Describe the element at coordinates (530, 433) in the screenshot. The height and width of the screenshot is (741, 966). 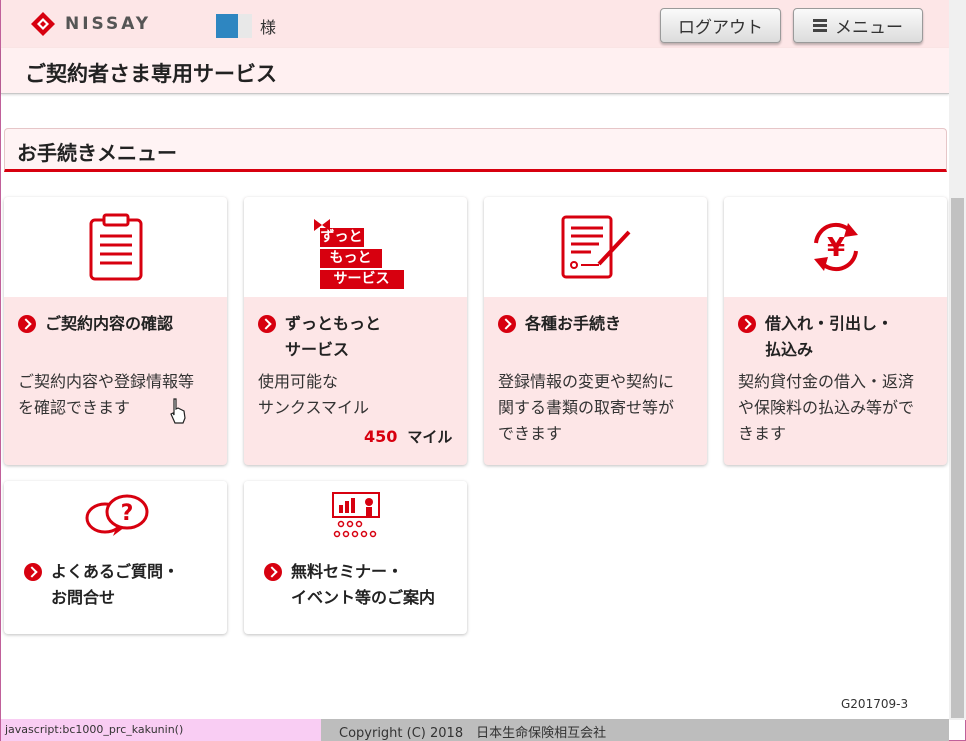
I see `card-description-line: できます` at that location.